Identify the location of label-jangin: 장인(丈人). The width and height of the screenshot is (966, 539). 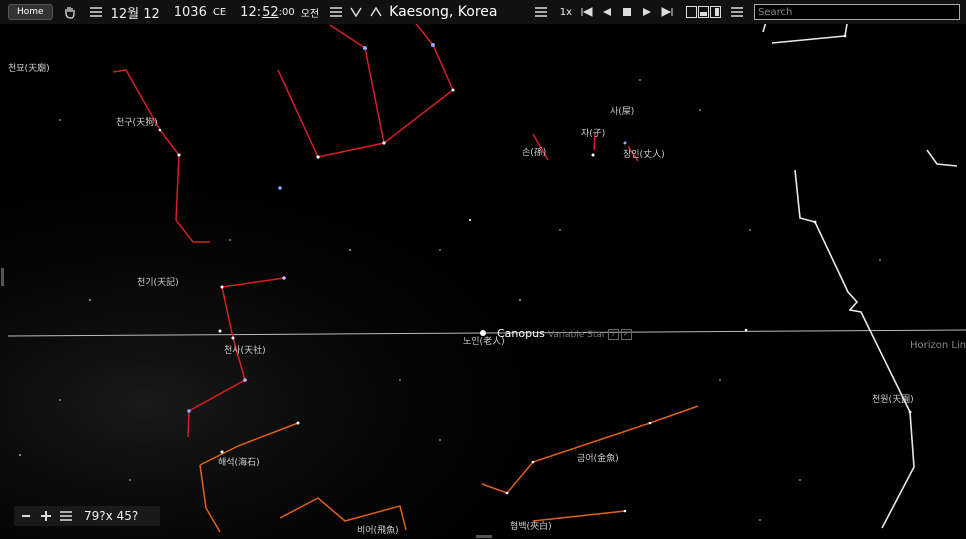
(644, 153).